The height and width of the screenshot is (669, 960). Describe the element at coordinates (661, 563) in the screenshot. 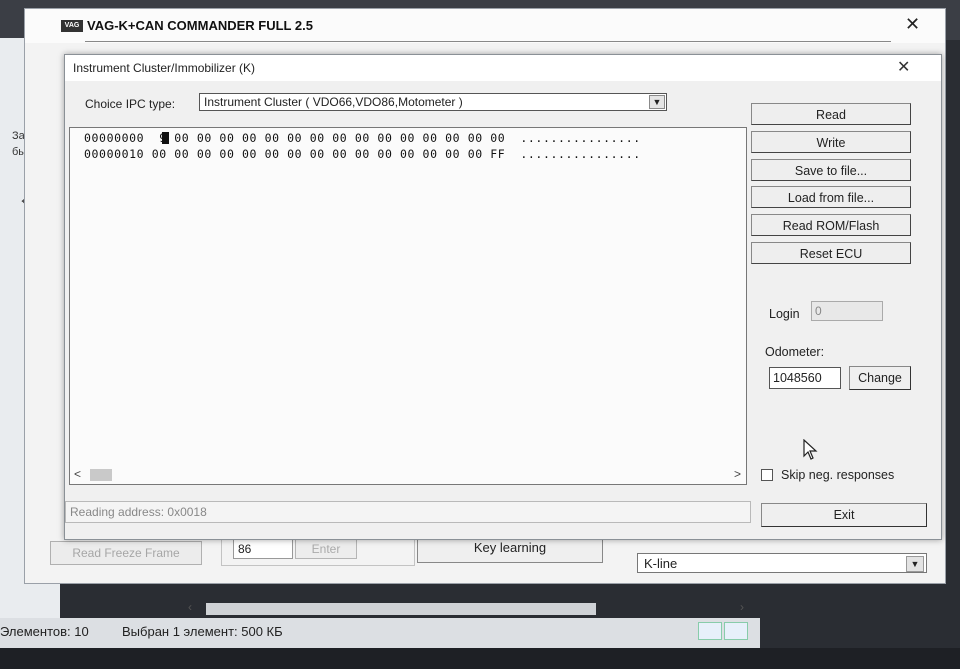

I see `interface-selected-value: K-line` at that location.